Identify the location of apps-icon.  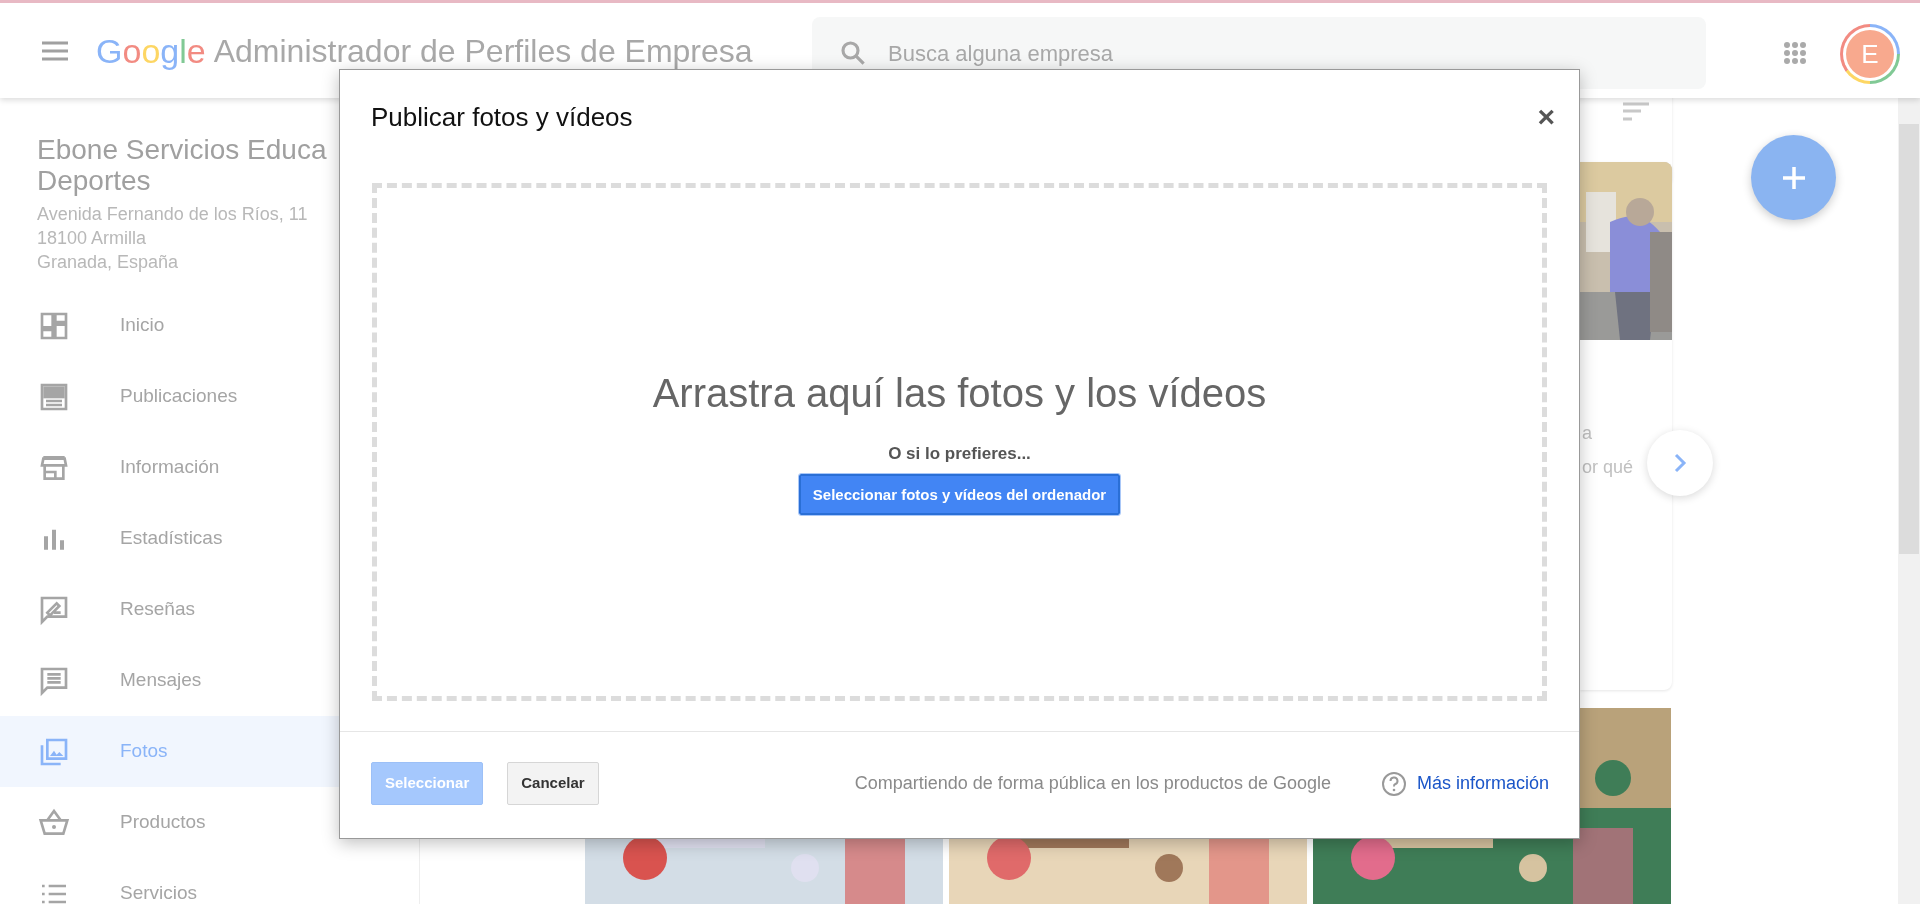
(1795, 53).